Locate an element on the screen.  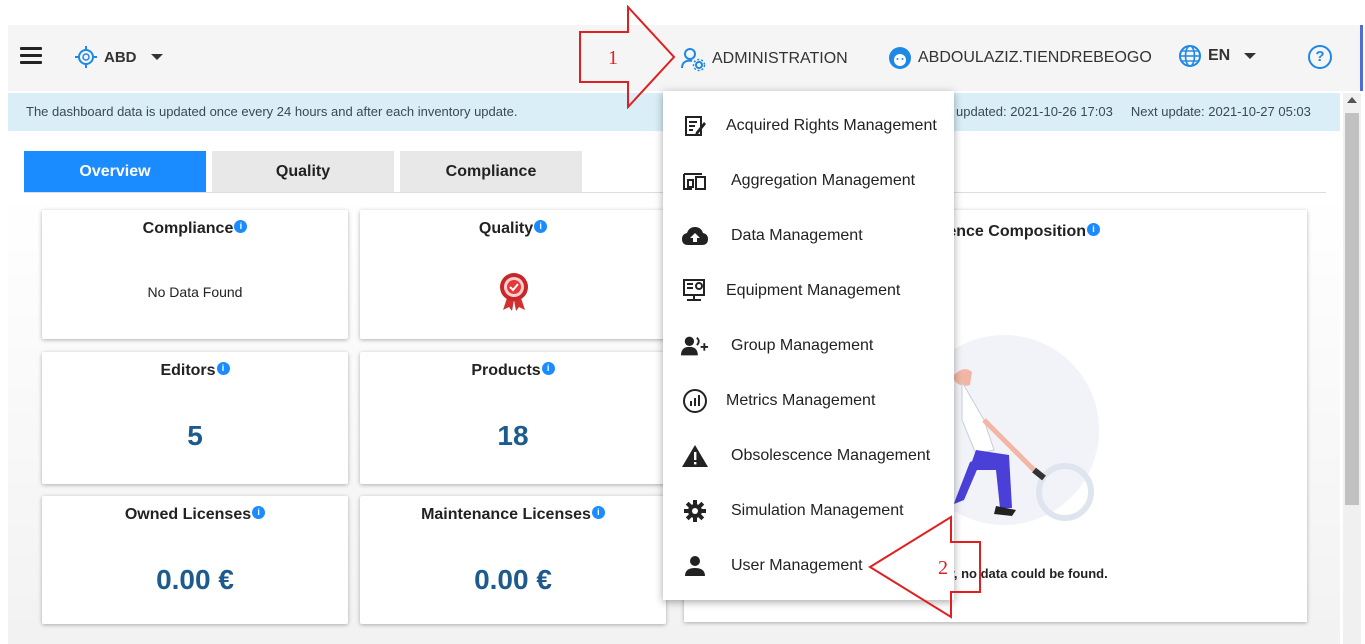
edit-document-icon is located at coordinates (695, 126).